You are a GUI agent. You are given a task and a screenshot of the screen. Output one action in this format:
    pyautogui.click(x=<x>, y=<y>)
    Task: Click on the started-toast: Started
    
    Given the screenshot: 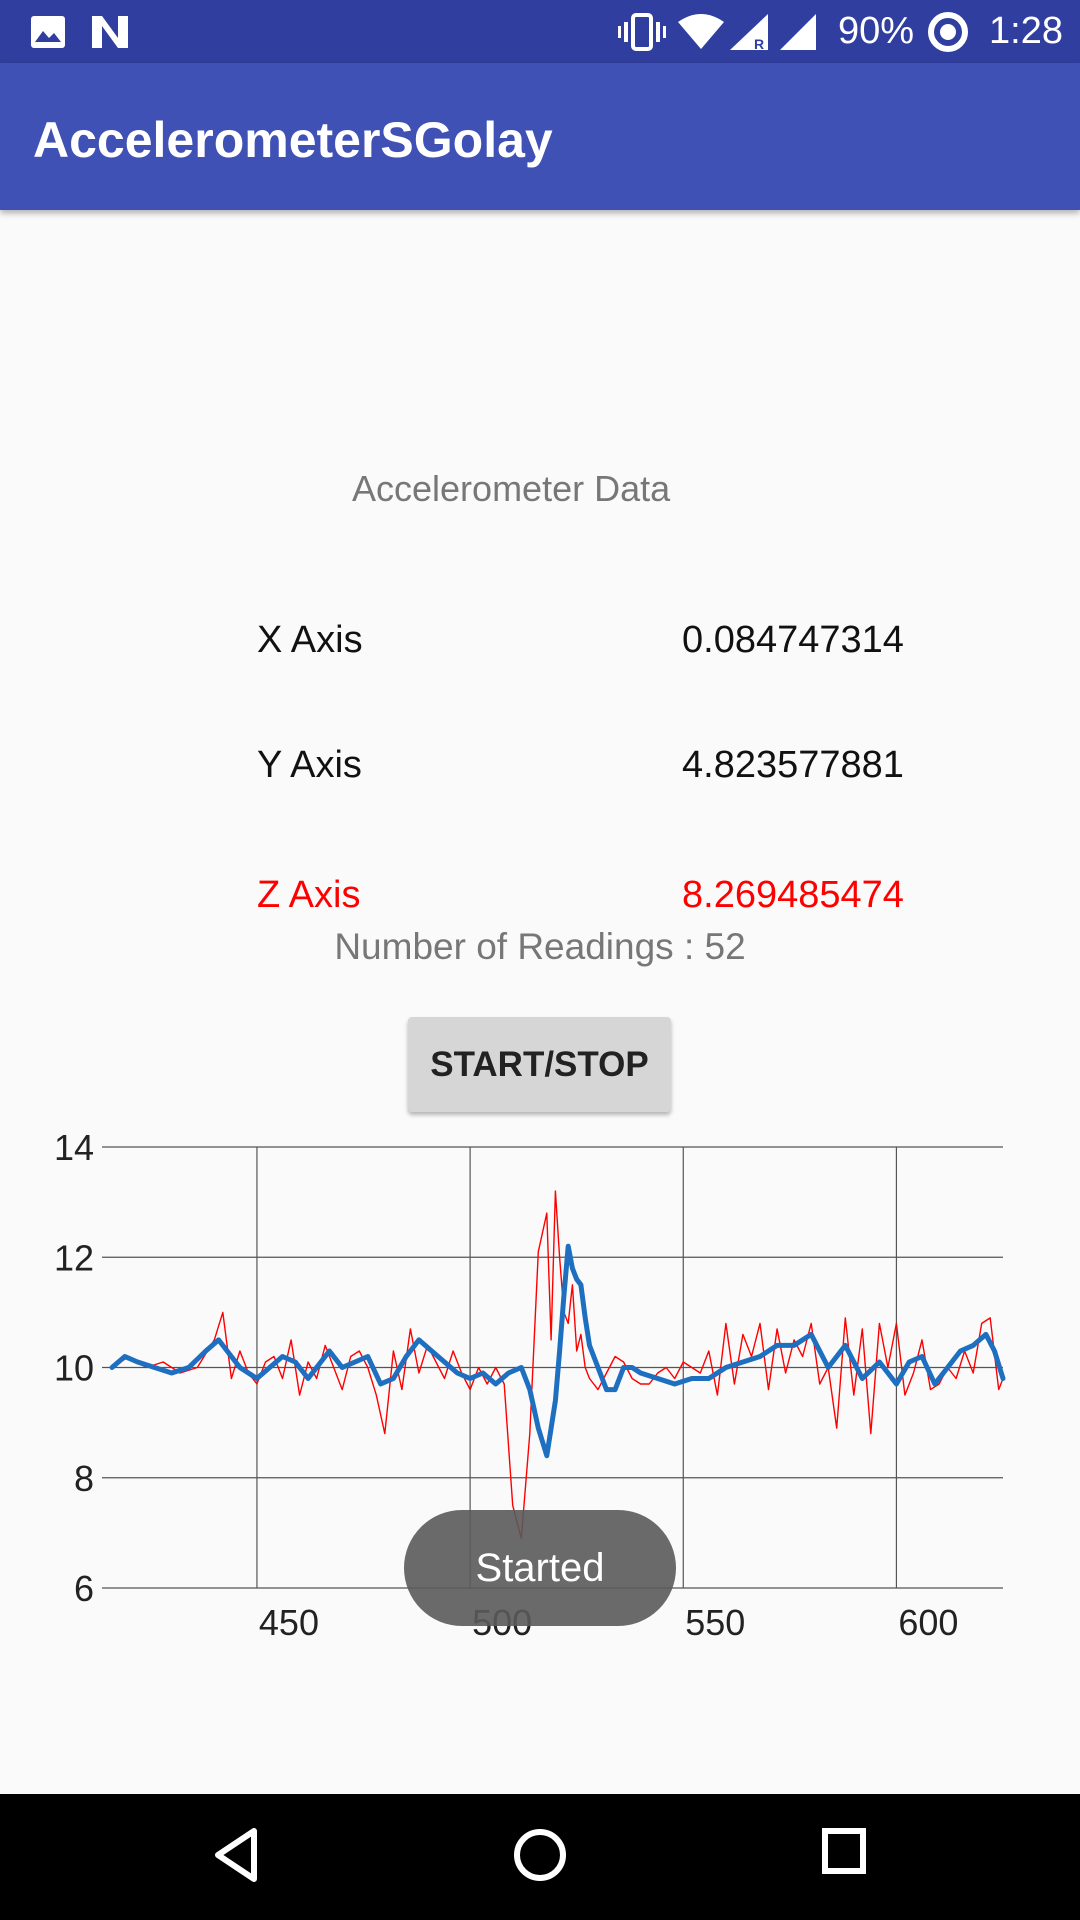 What is the action you would take?
    pyautogui.click(x=540, y=1568)
    